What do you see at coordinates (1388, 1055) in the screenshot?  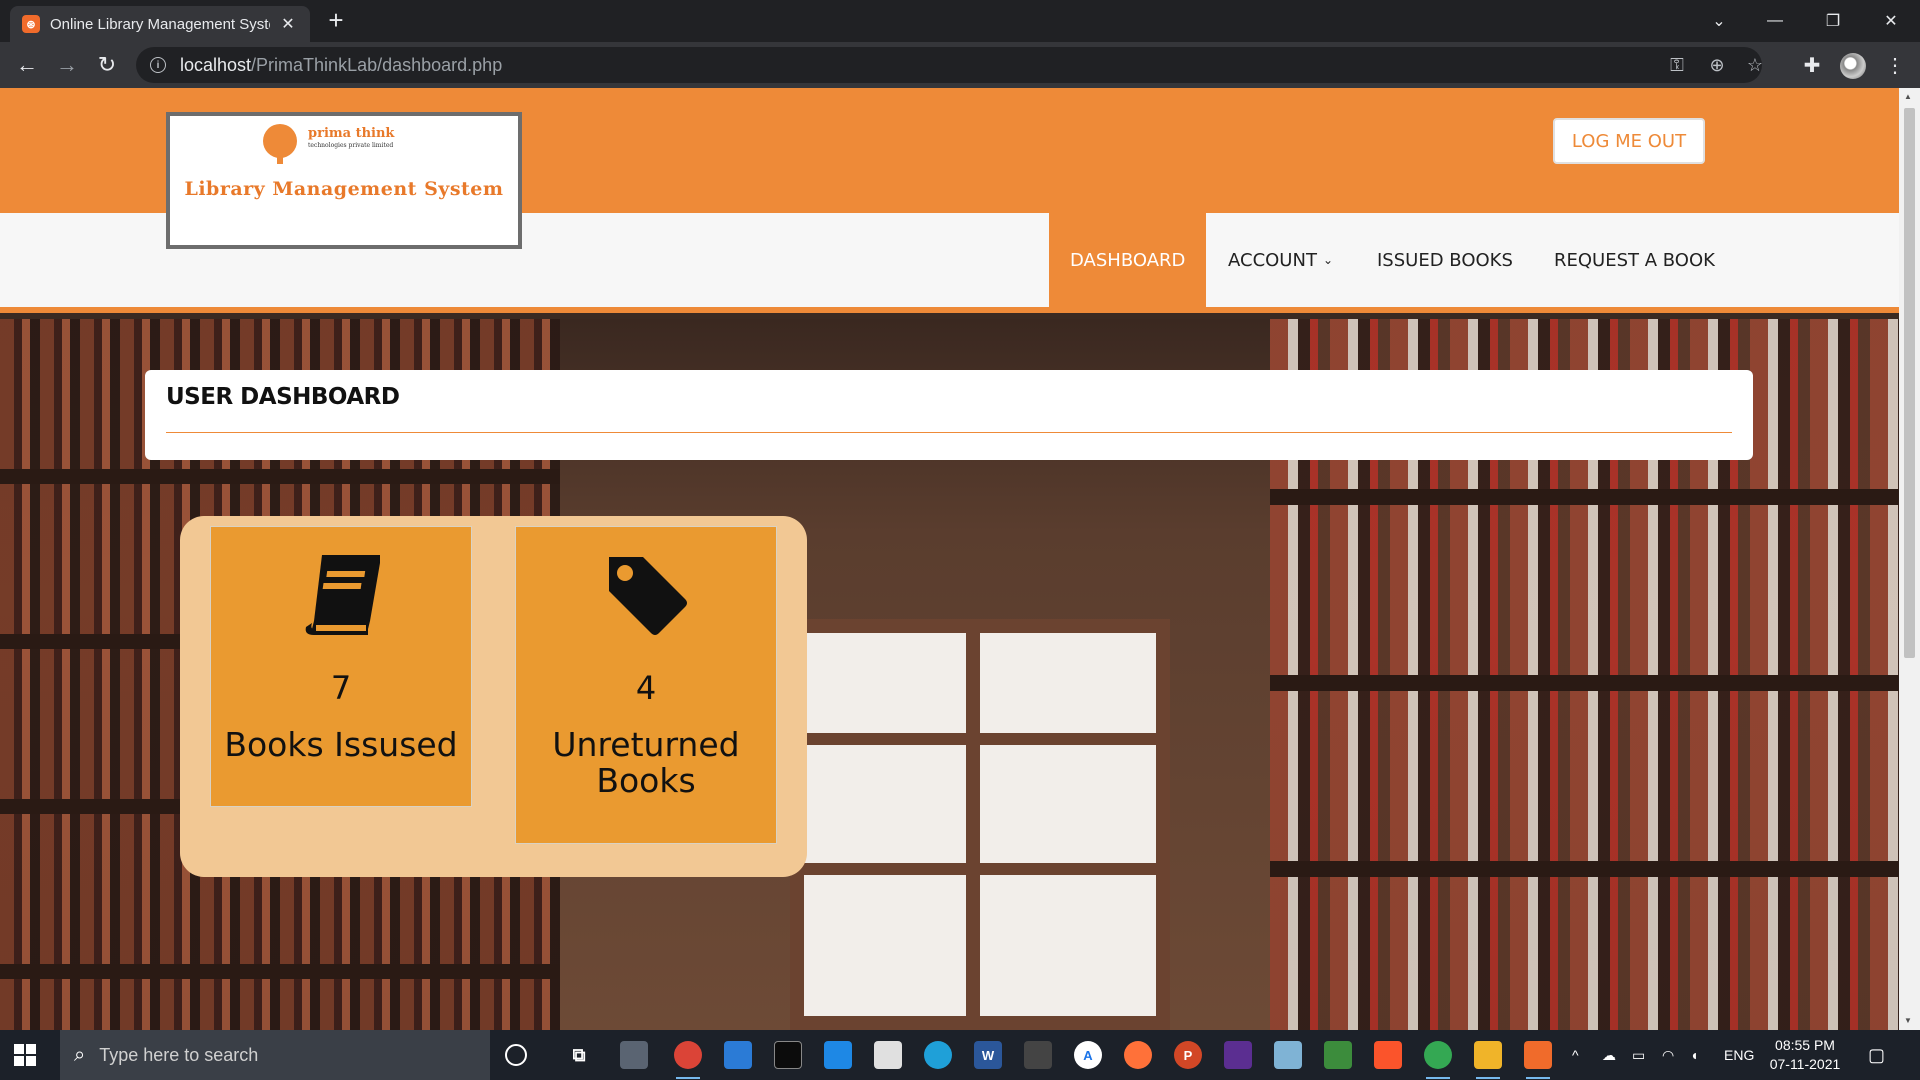 I see `brave-icon` at bounding box center [1388, 1055].